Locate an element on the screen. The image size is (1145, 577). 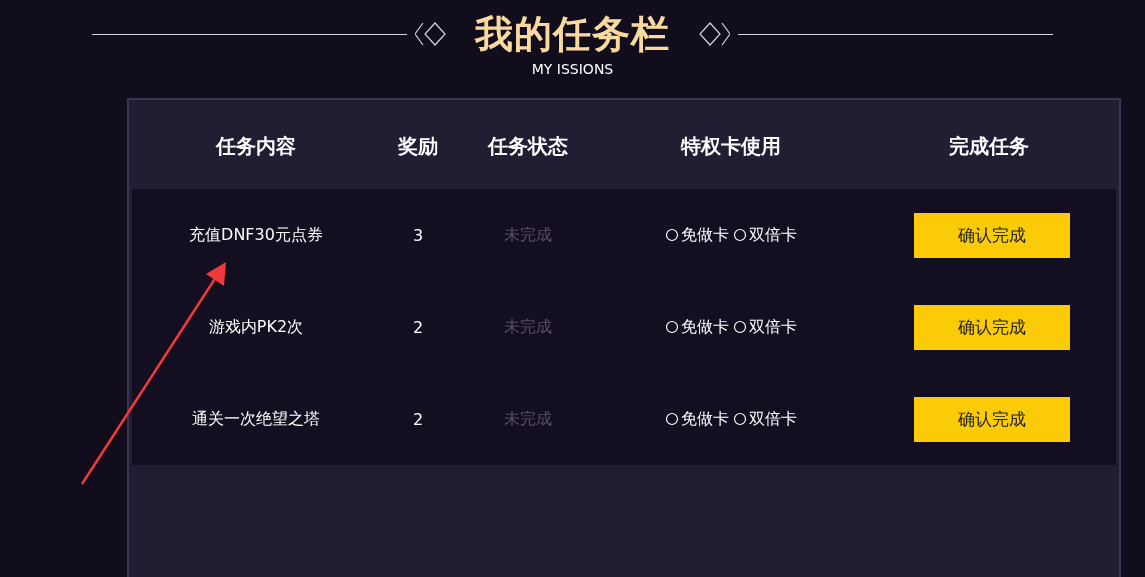
column-header: 任务内容 is located at coordinates (255, 146).